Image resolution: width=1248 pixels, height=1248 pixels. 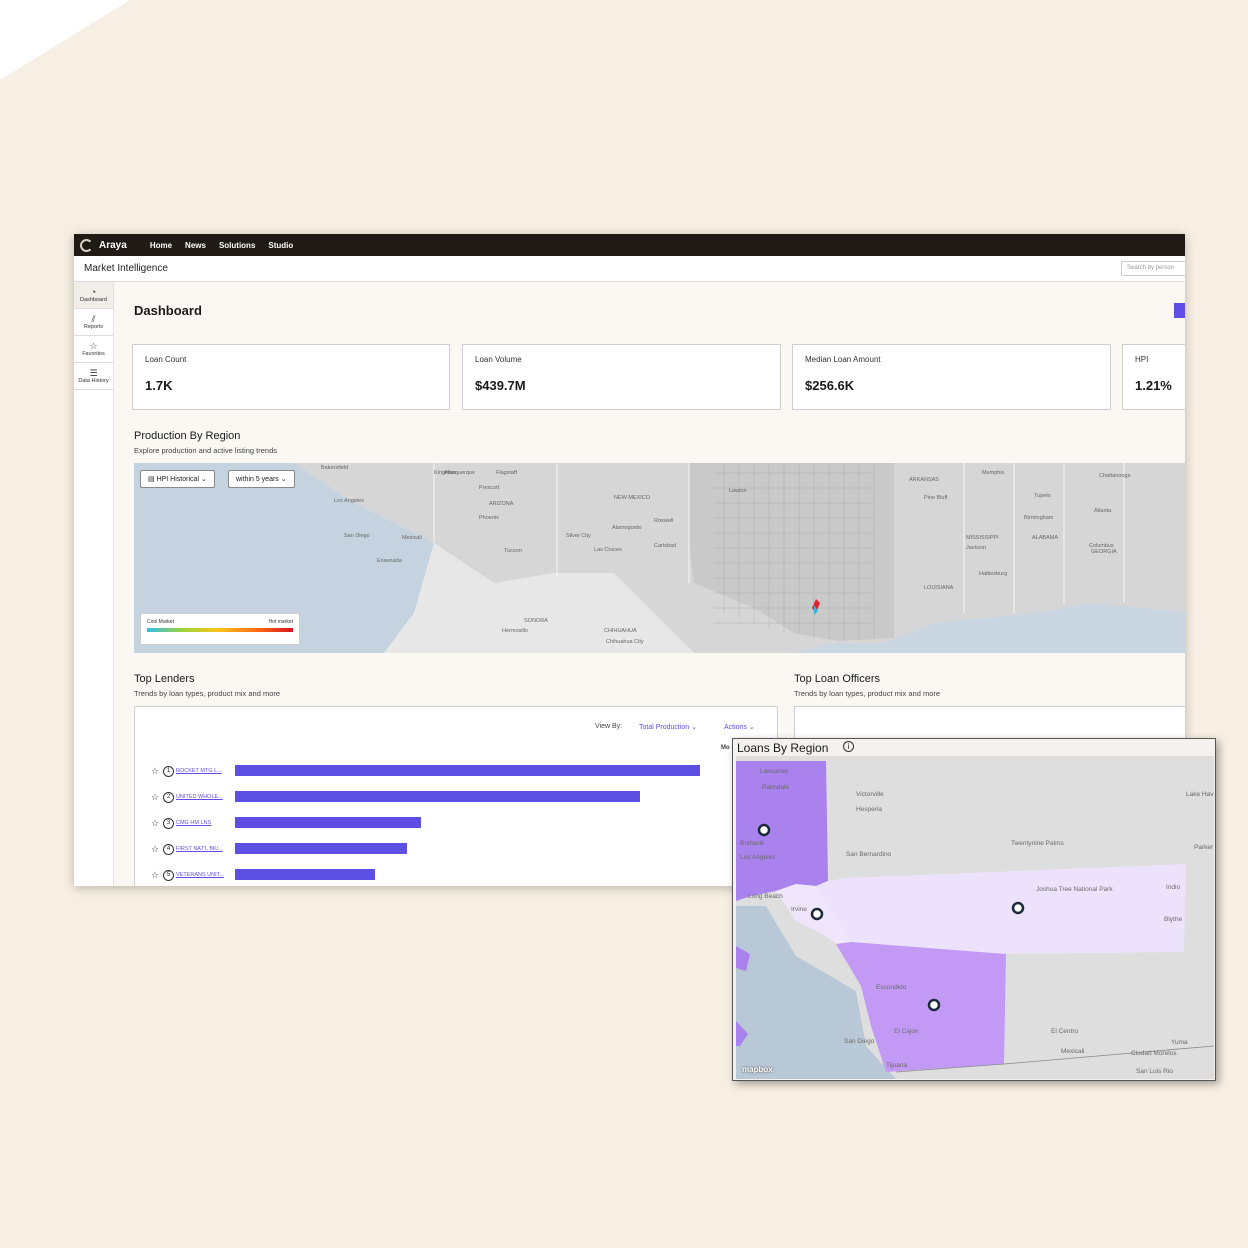 What do you see at coordinates (65, 40) in the screenshot?
I see `background-corner` at bounding box center [65, 40].